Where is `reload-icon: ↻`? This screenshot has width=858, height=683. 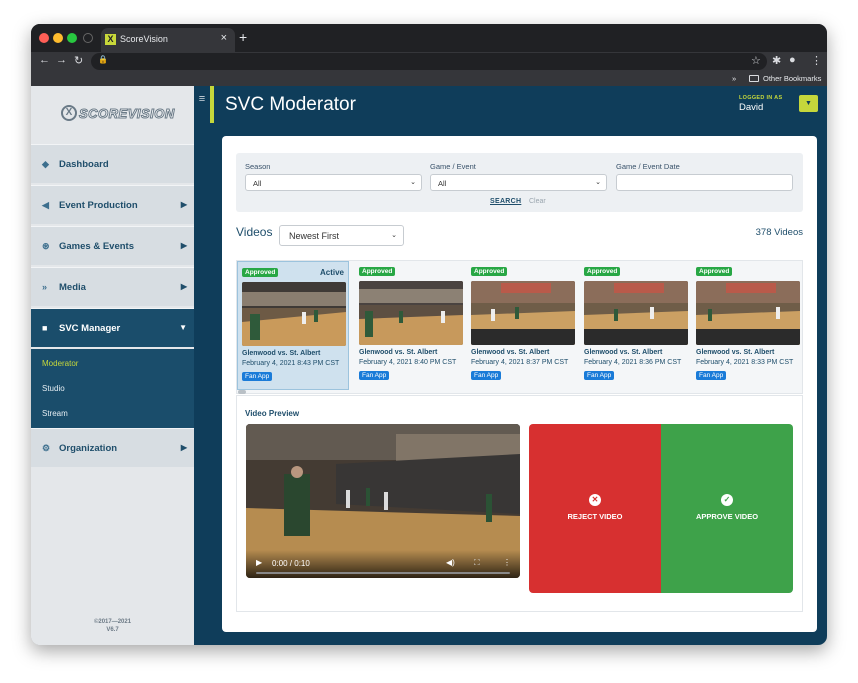
reload-icon: ↻ is located at coordinates (78, 60).